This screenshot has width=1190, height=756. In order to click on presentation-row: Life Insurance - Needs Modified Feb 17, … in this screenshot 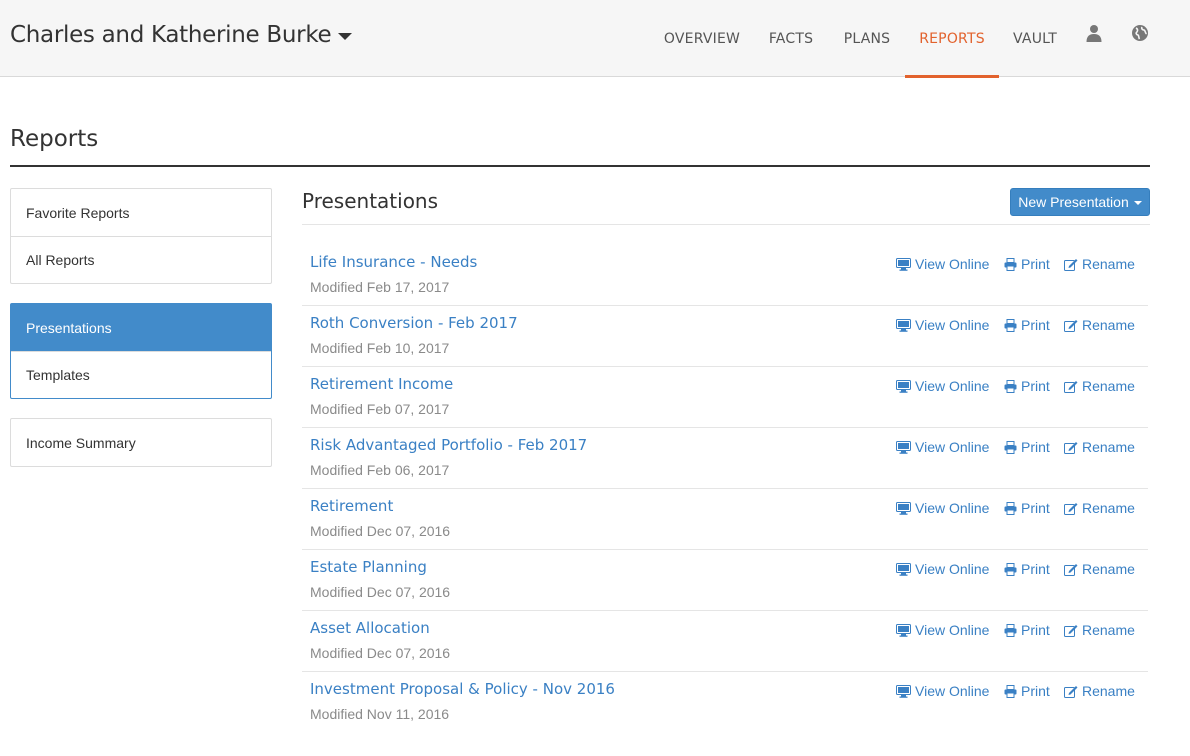, I will do `click(725, 275)`.